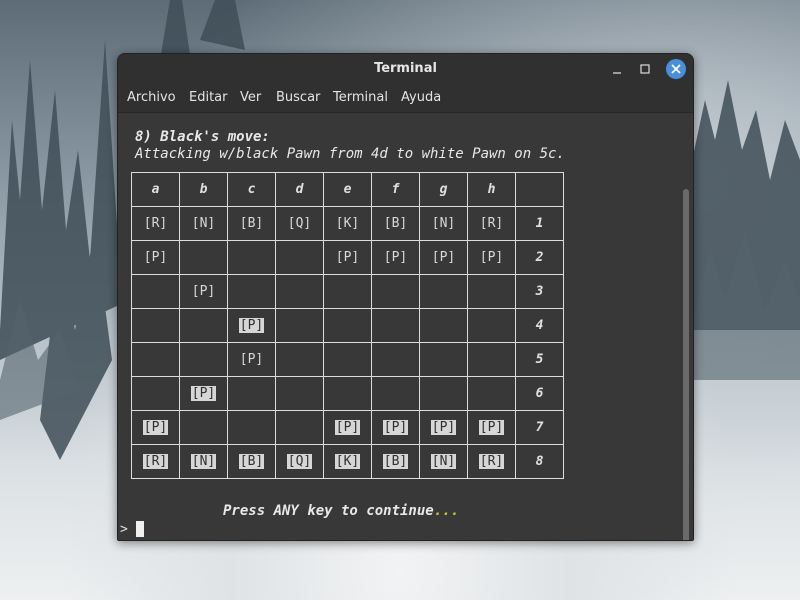  Describe the element at coordinates (250, 97) in the screenshot. I see `menu-ver: Ver` at that location.